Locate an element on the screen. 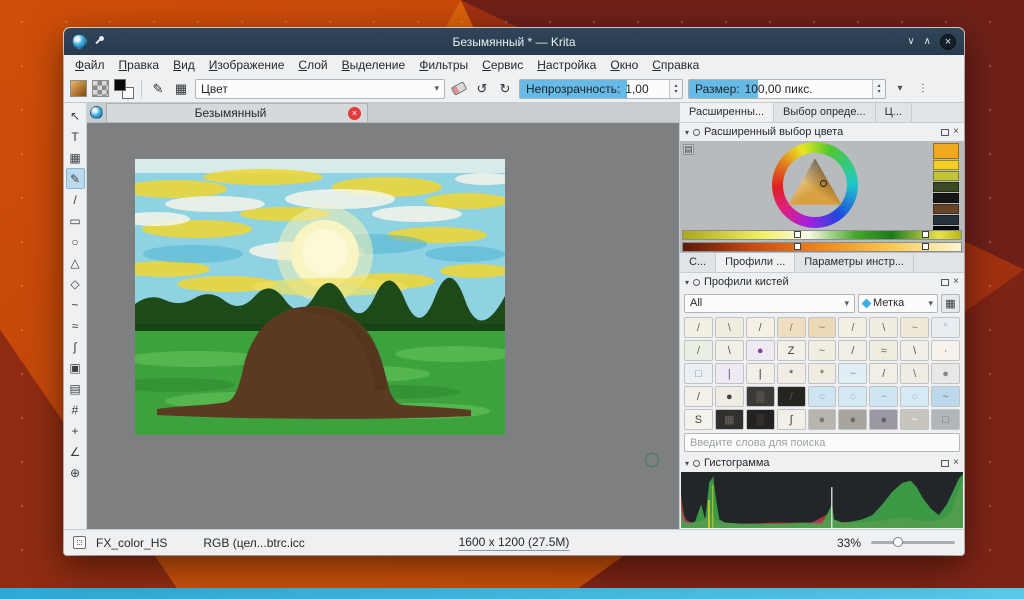 Image resolution: width=1024 pixels, height=599 pixels. menu-item-2: Вид is located at coordinates (184, 65).